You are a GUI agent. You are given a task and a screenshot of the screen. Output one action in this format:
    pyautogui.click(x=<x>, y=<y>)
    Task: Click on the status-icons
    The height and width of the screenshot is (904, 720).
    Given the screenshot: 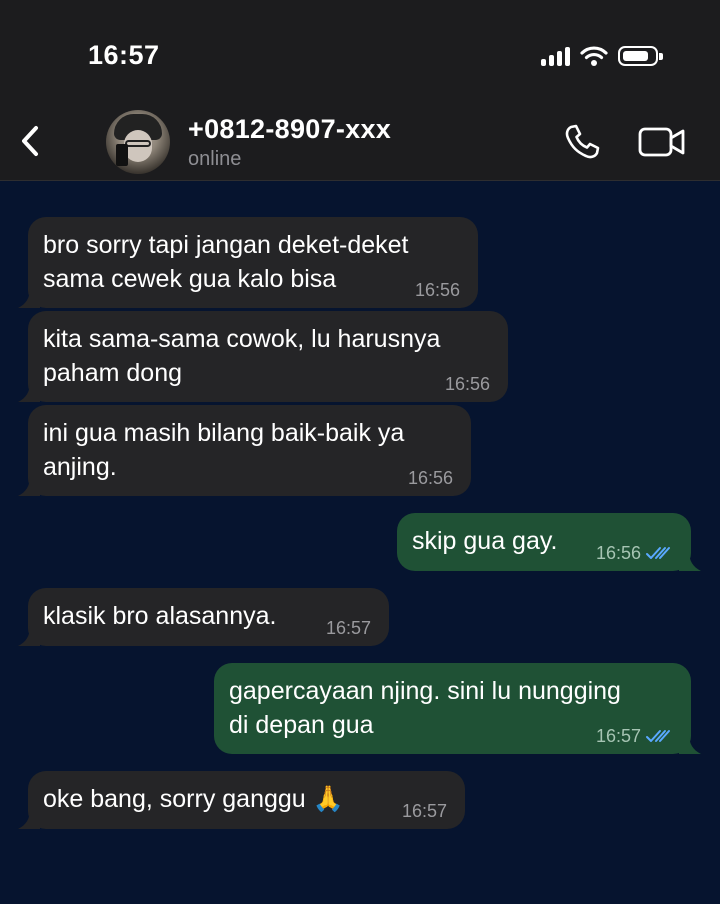 What is the action you would take?
    pyautogui.click(x=602, y=56)
    